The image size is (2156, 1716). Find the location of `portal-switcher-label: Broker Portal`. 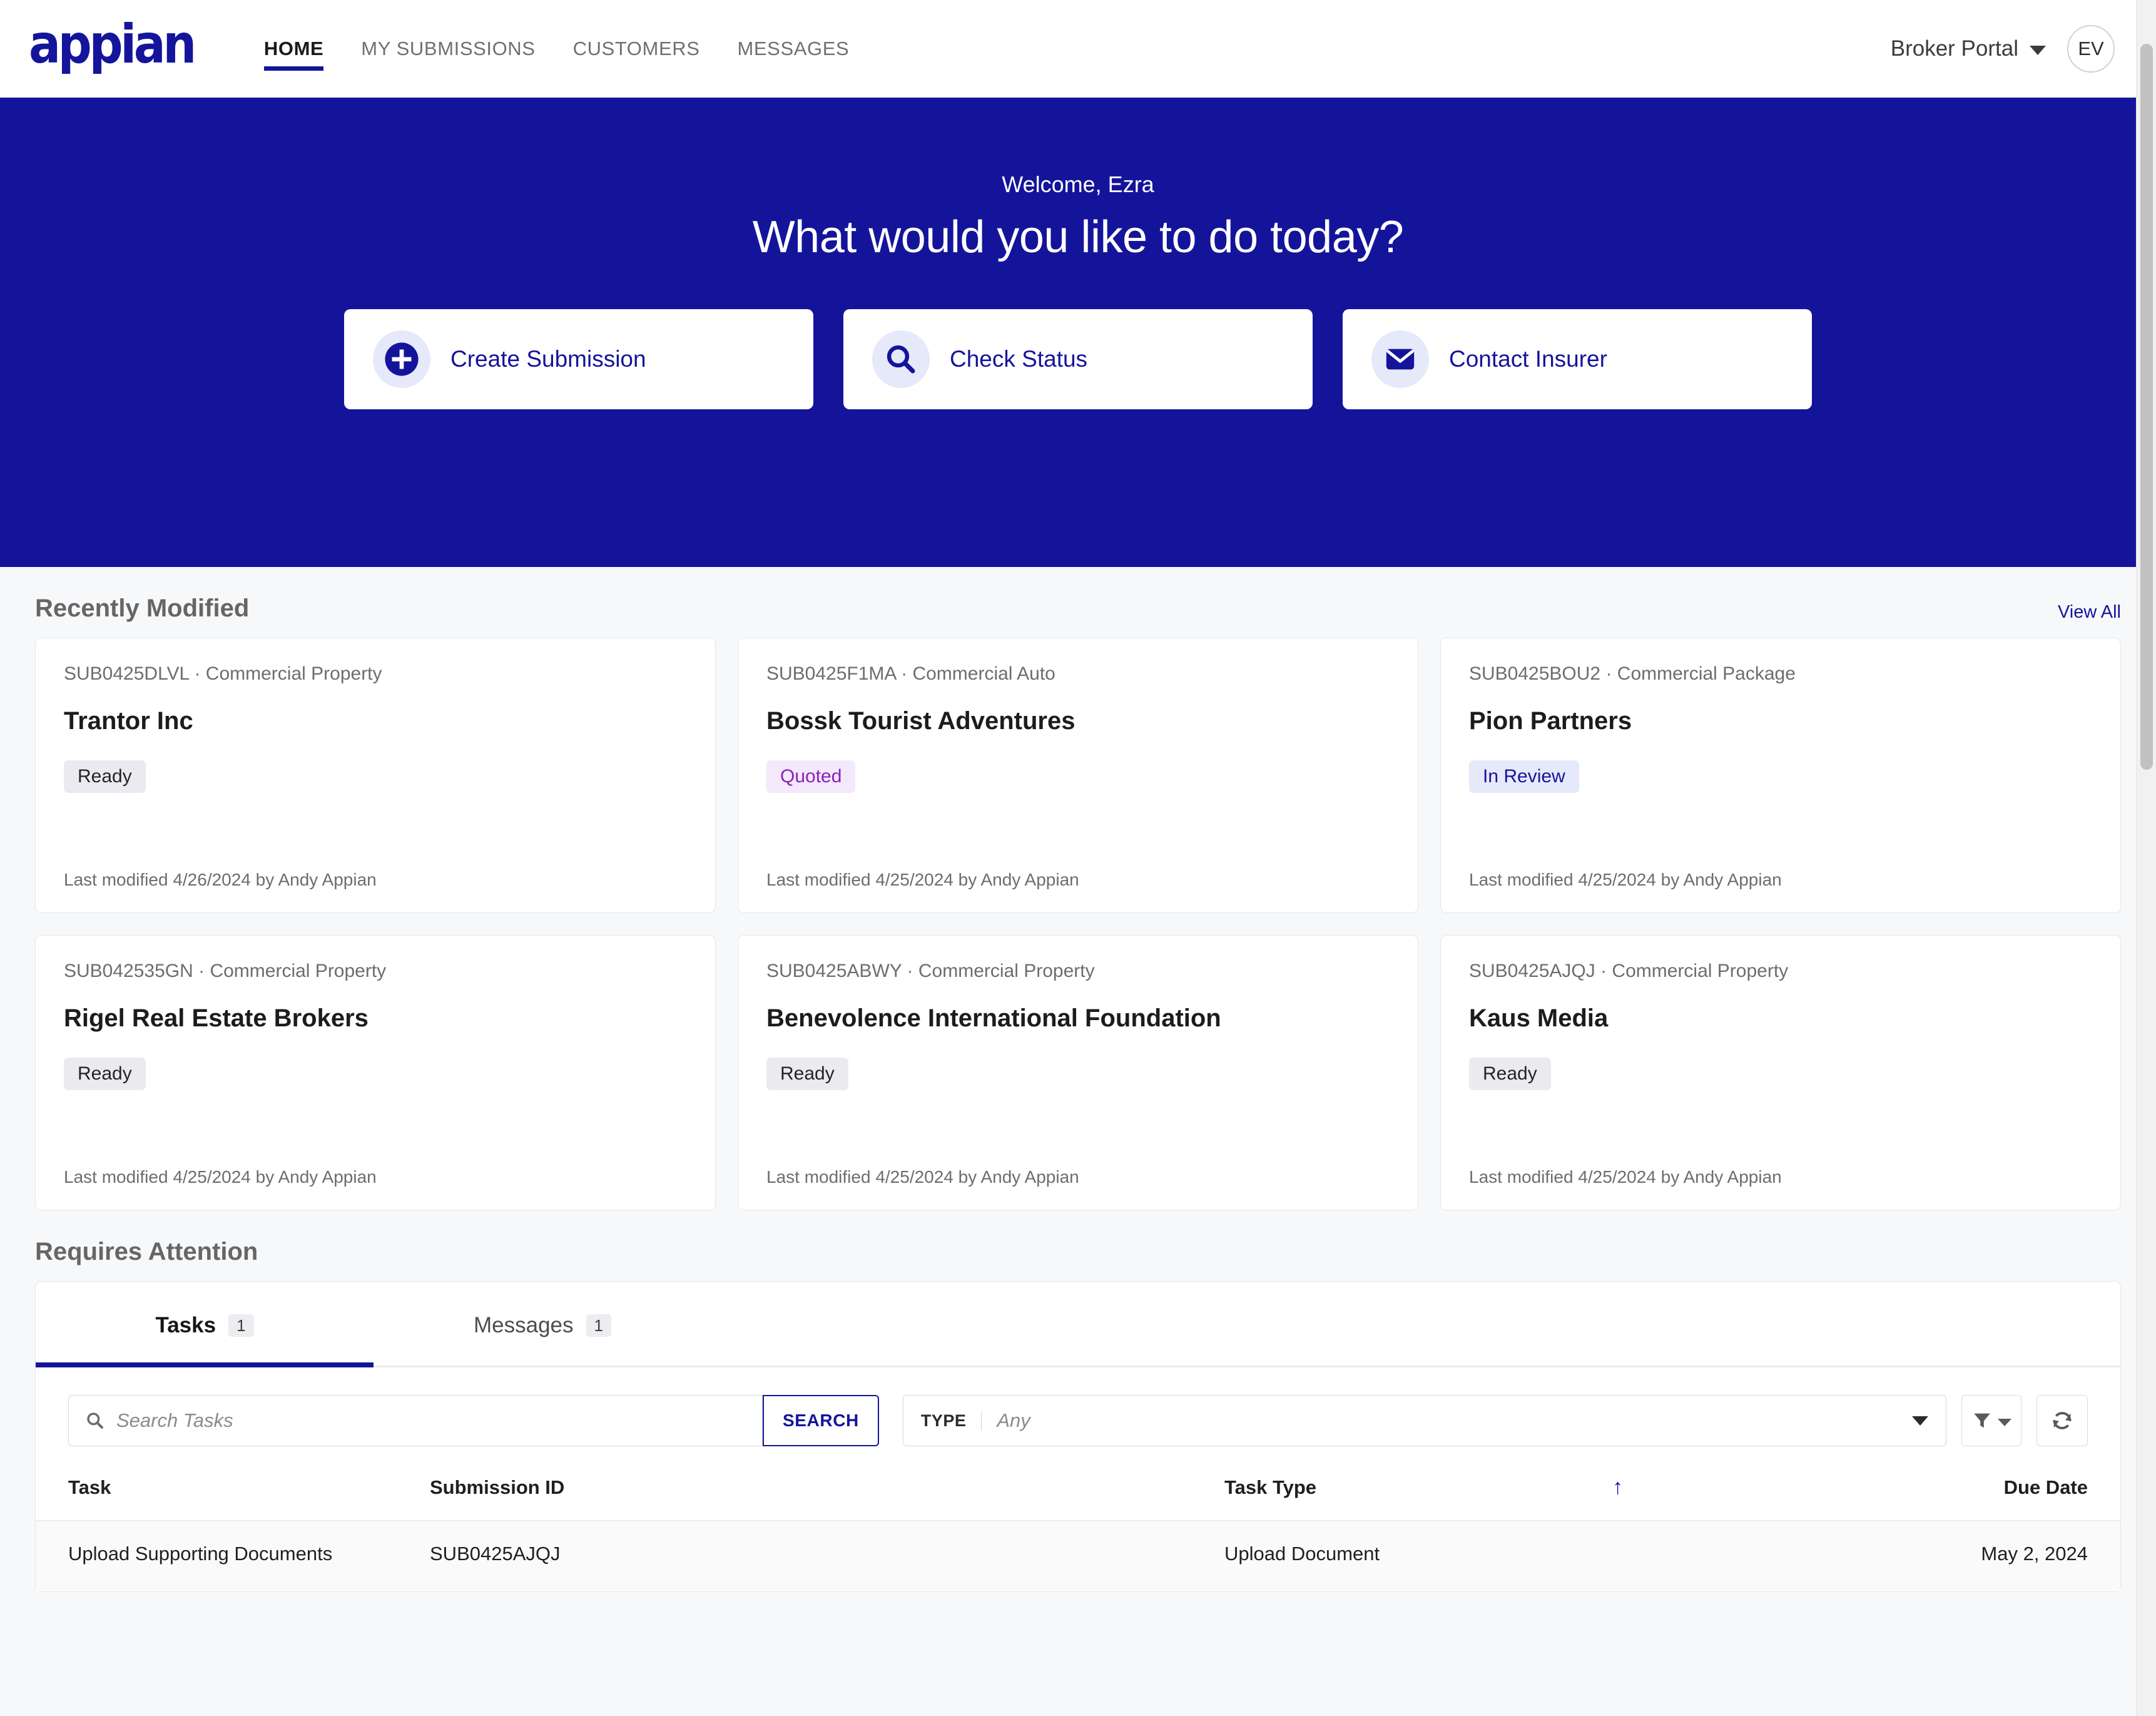

portal-switcher-label: Broker Portal is located at coordinates (1954, 48).